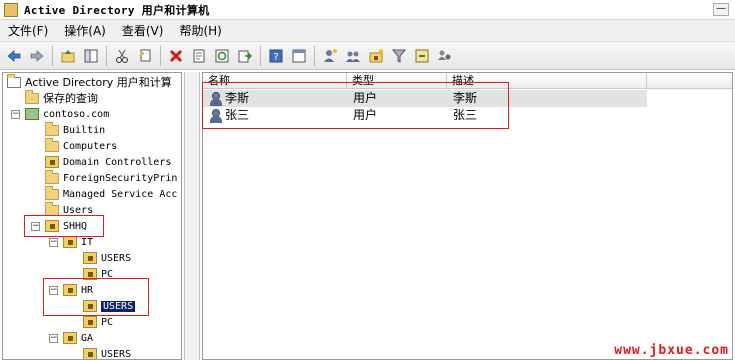 The image size is (735, 360). What do you see at coordinates (87, 338) in the screenshot?
I see `tree-item-label: GA` at bounding box center [87, 338].